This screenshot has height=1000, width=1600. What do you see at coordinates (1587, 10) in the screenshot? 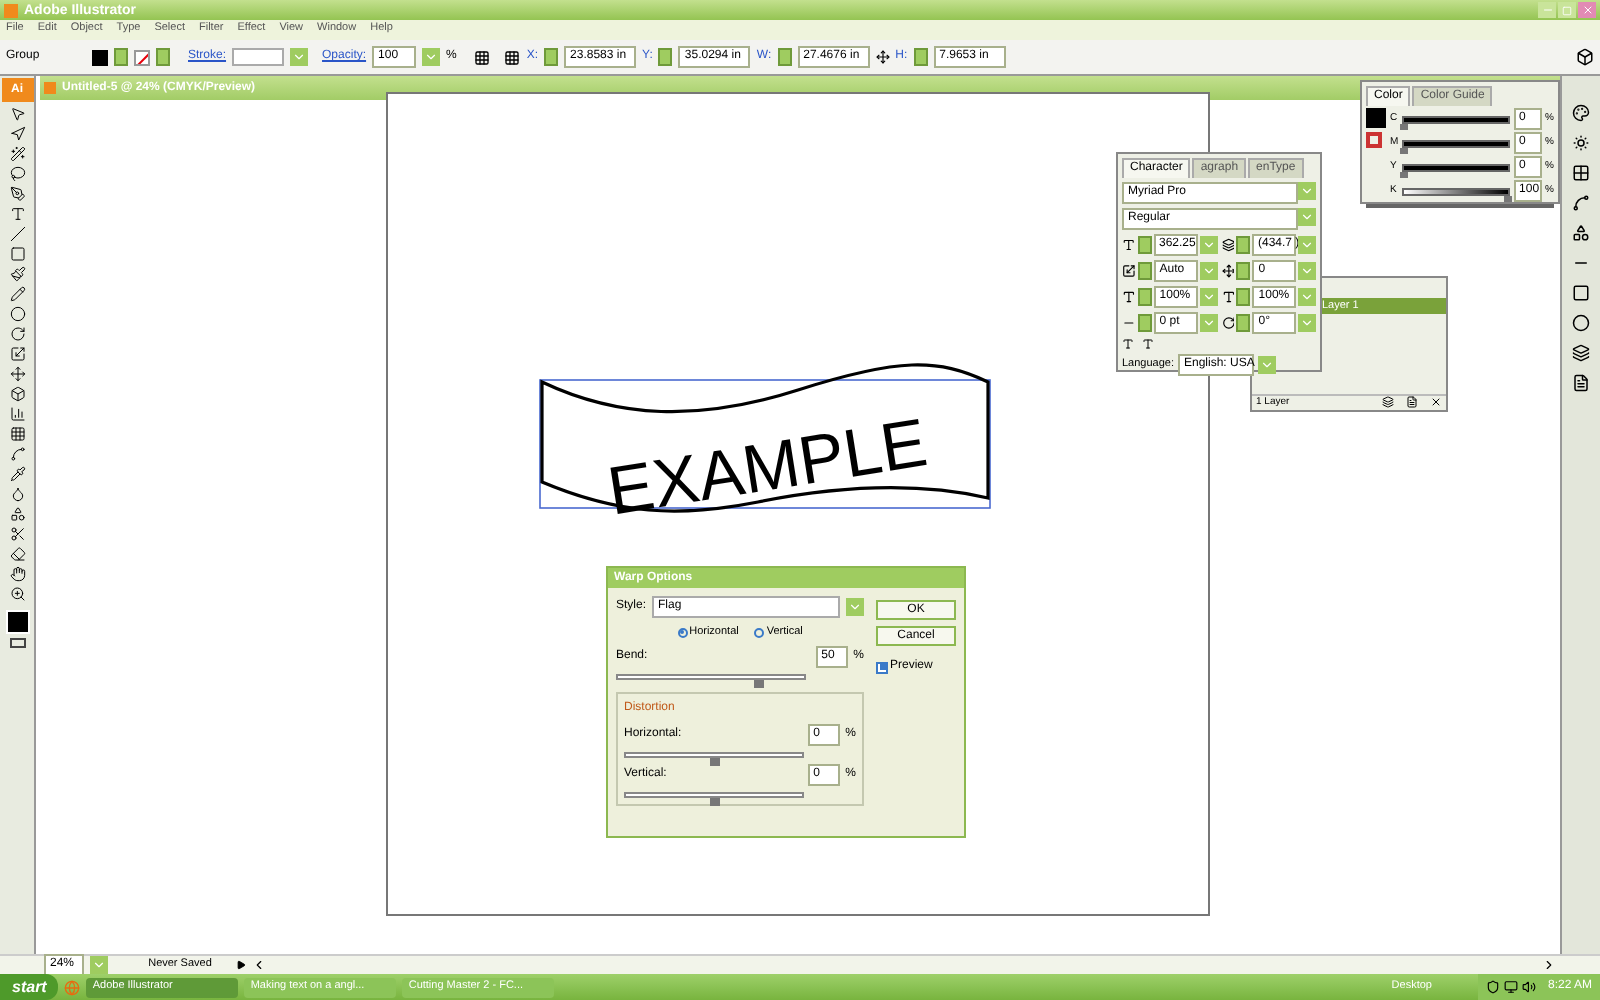
I see `close-icon` at bounding box center [1587, 10].